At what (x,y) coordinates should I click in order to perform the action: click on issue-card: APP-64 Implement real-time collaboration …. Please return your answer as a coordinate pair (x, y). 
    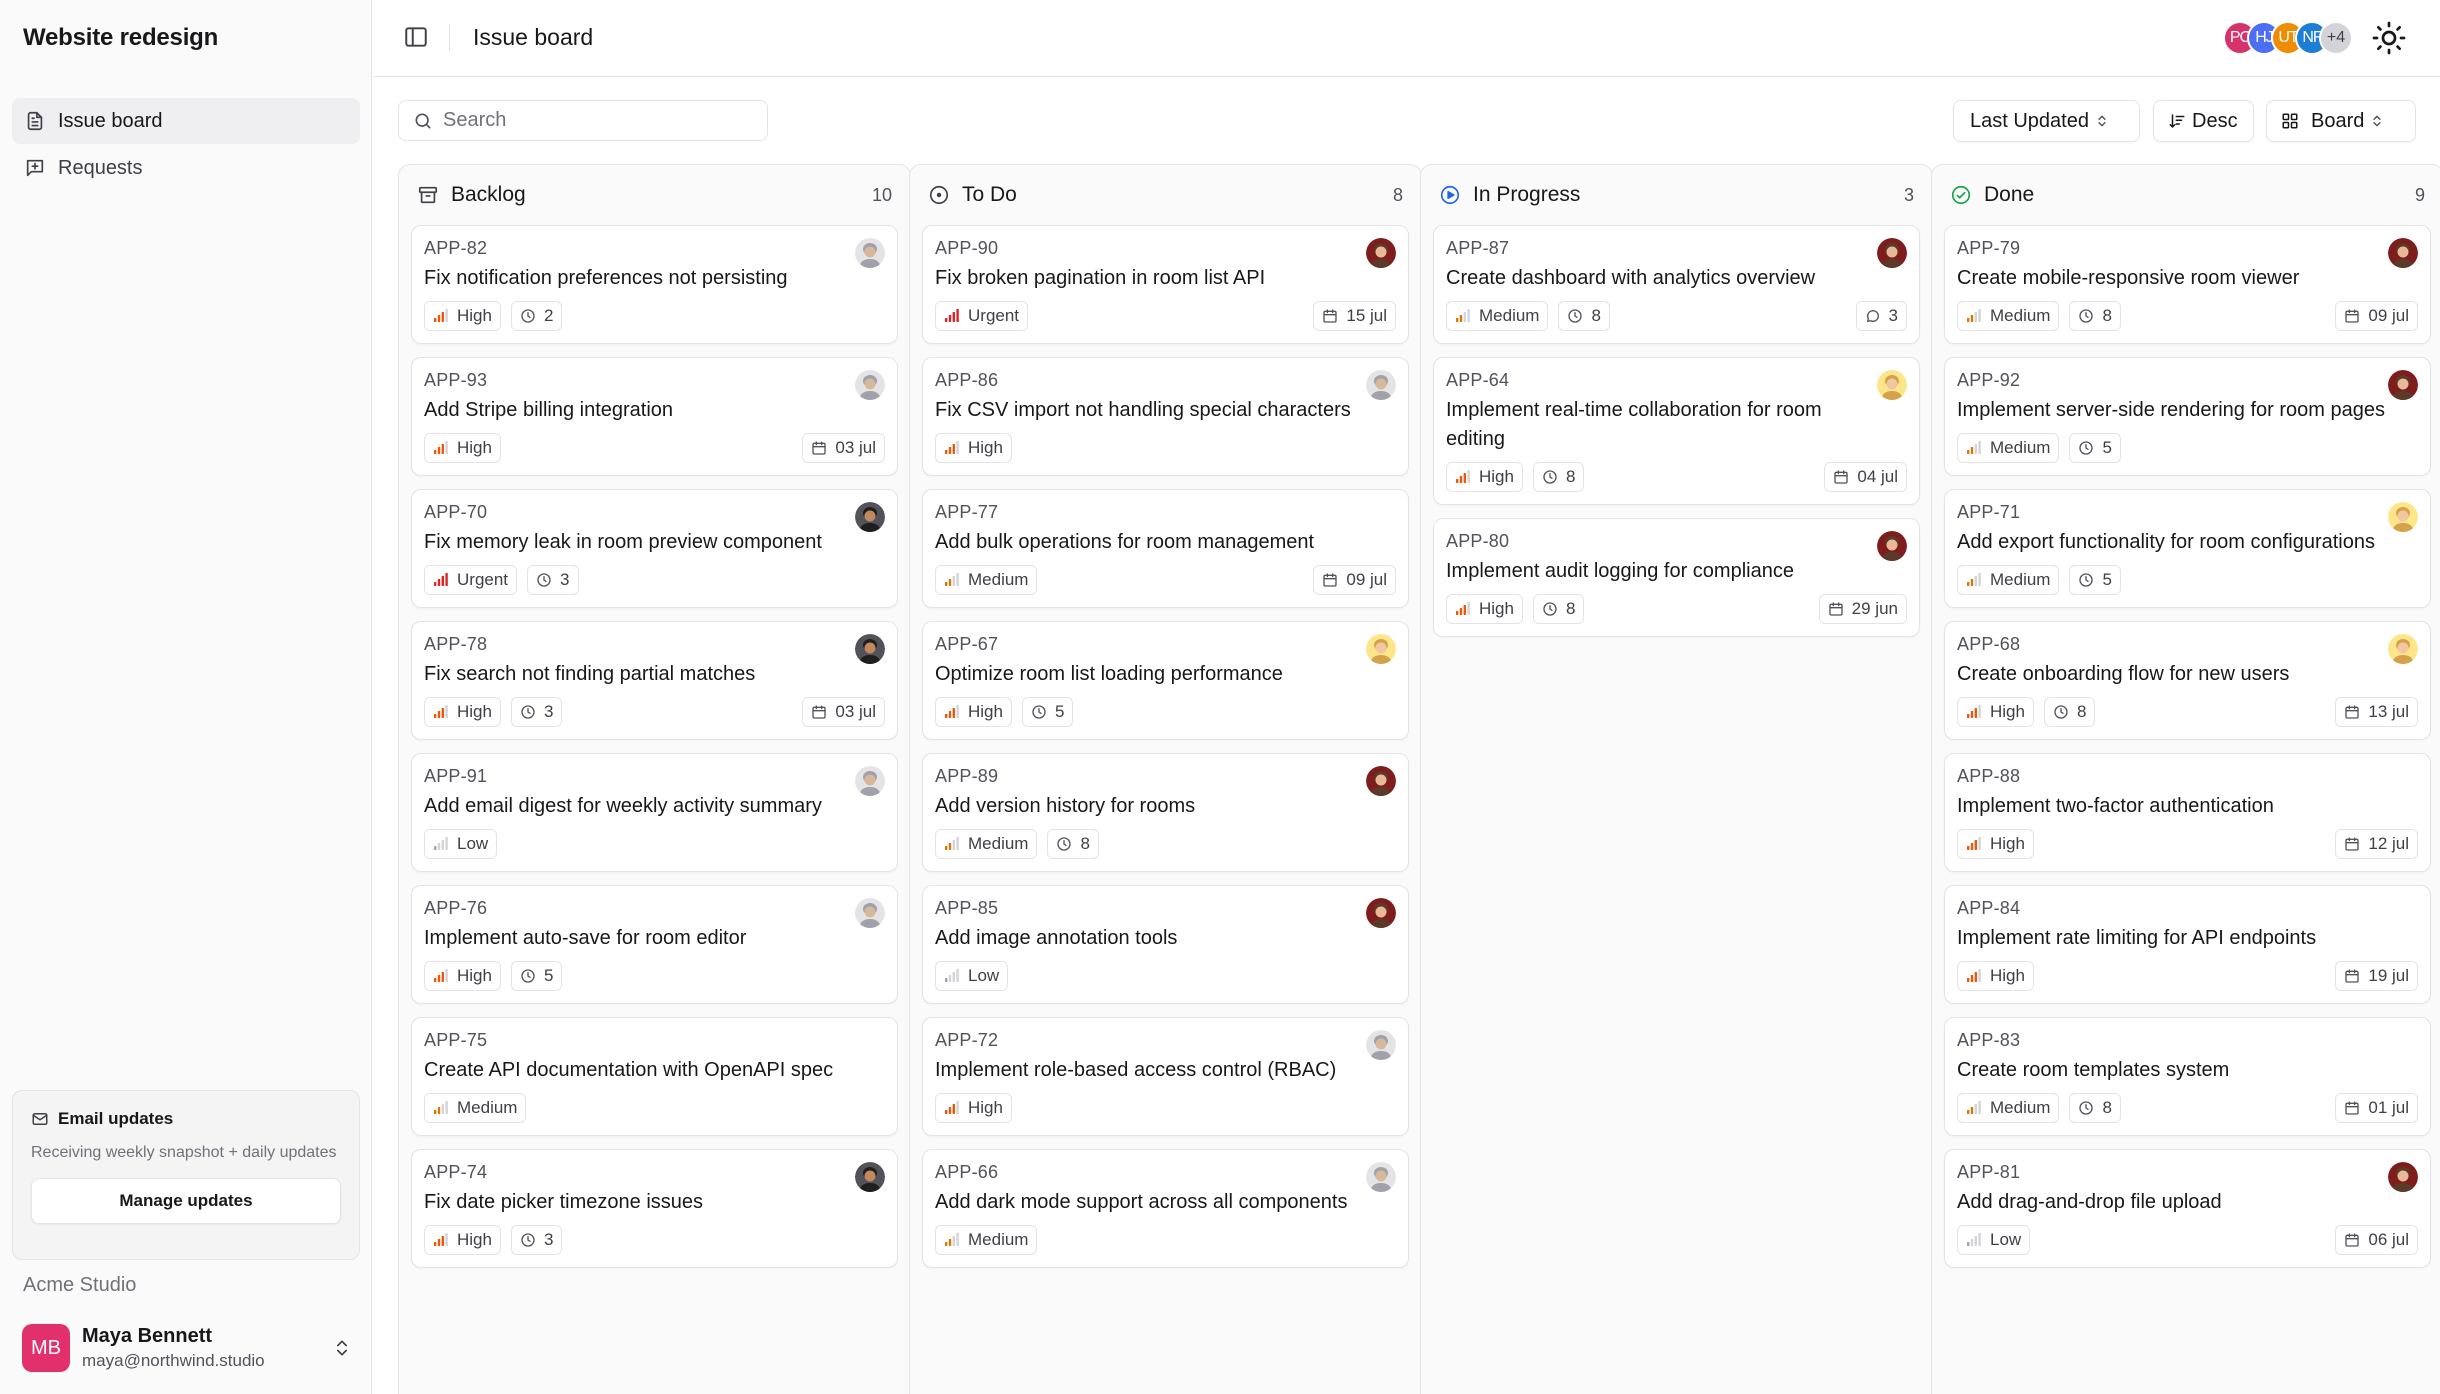
    Looking at the image, I should click on (1676, 431).